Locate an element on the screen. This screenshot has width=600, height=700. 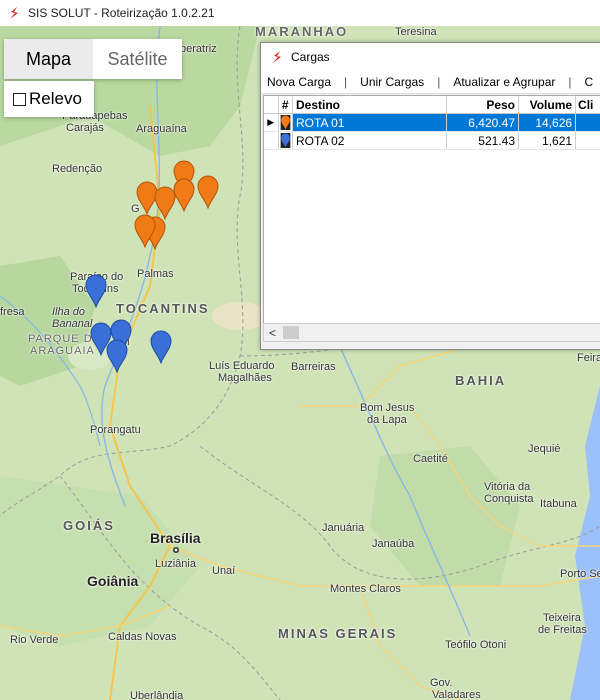
horizontal-scrollbar: < is located at coordinates (431, 332).